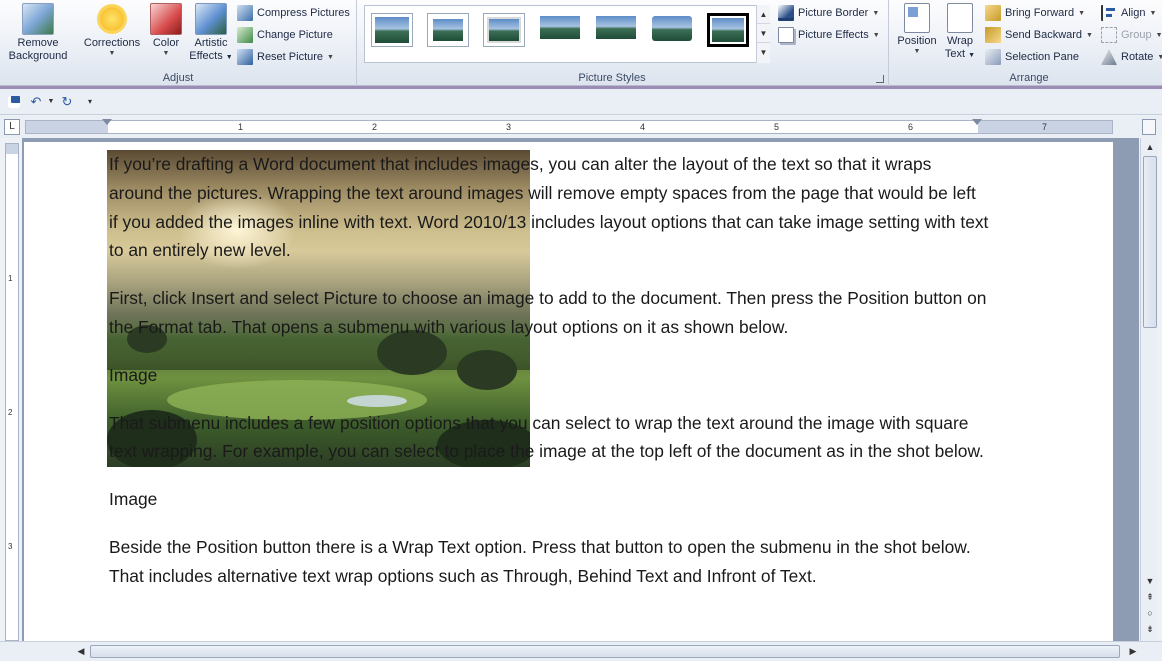 The width and height of the screenshot is (1162, 661). What do you see at coordinates (1045, 127) in the screenshot?
I see `ruler-number: 7` at bounding box center [1045, 127].